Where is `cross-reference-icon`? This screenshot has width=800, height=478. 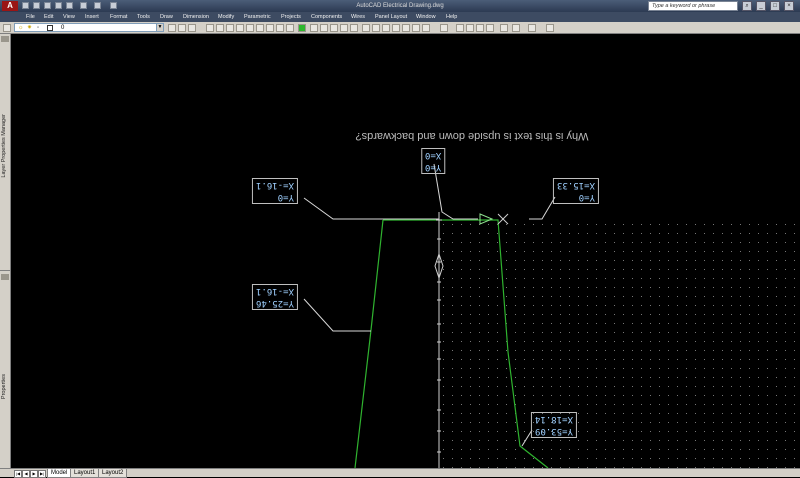 cross-reference-icon is located at coordinates (250, 28).